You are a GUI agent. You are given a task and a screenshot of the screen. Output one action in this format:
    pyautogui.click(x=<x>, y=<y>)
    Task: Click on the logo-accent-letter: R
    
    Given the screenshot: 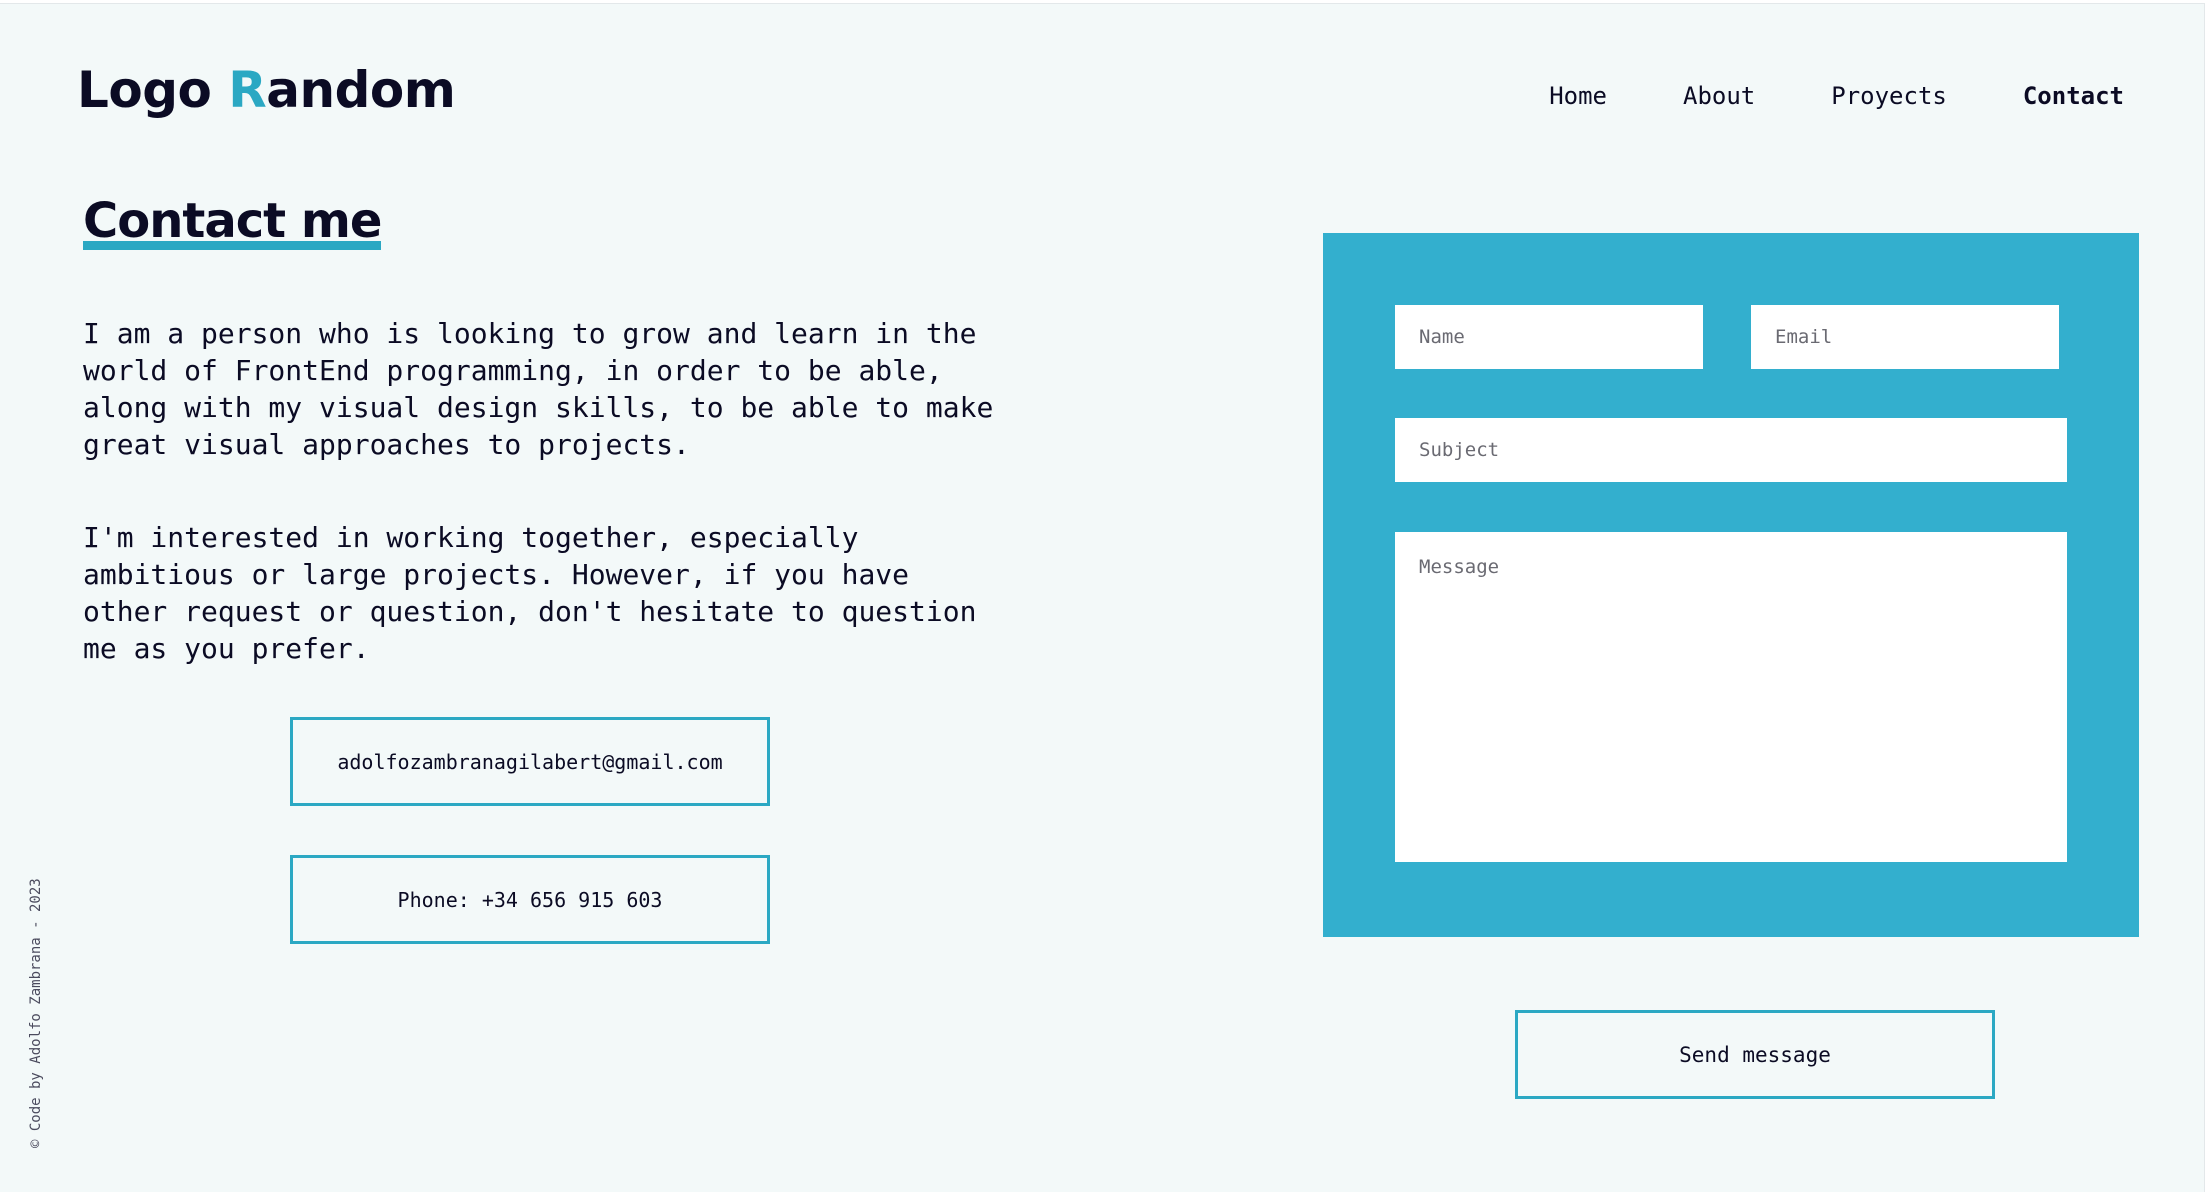 What is the action you would take?
    pyautogui.click(x=247, y=90)
    